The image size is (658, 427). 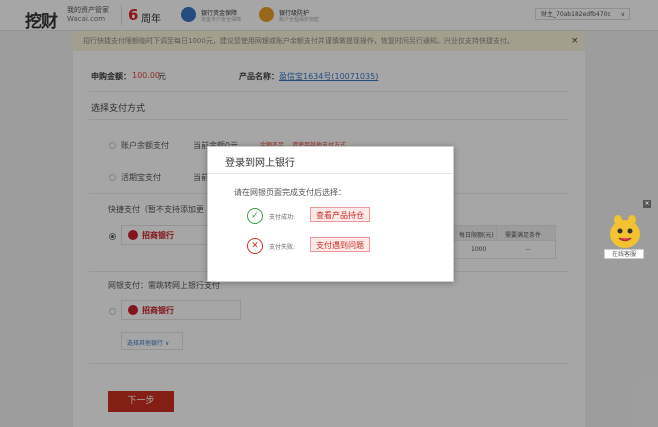 What do you see at coordinates (260, 163) in the screenshot?
I see `dialog-title: 登录到网上银行` at bounding box center [260, 163].